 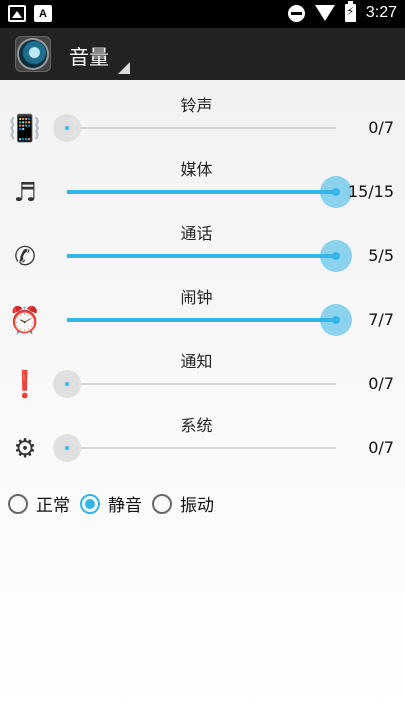 What do you see at coordinates (25, 385) in the screenshot?
I see `notification-icon: ❗` at bounding box center [25, 385].